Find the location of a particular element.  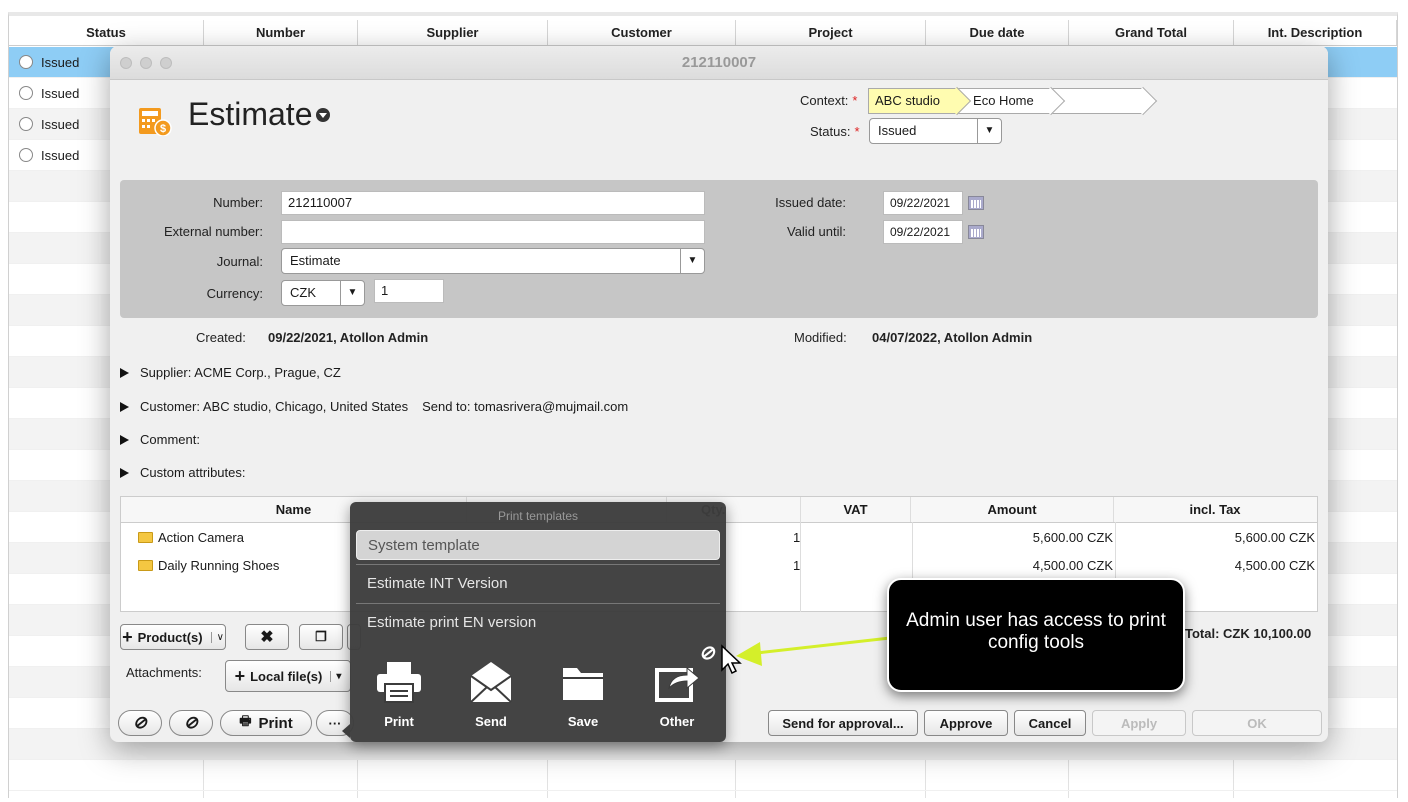

col-status: Status is located at coordinates (106, 32).